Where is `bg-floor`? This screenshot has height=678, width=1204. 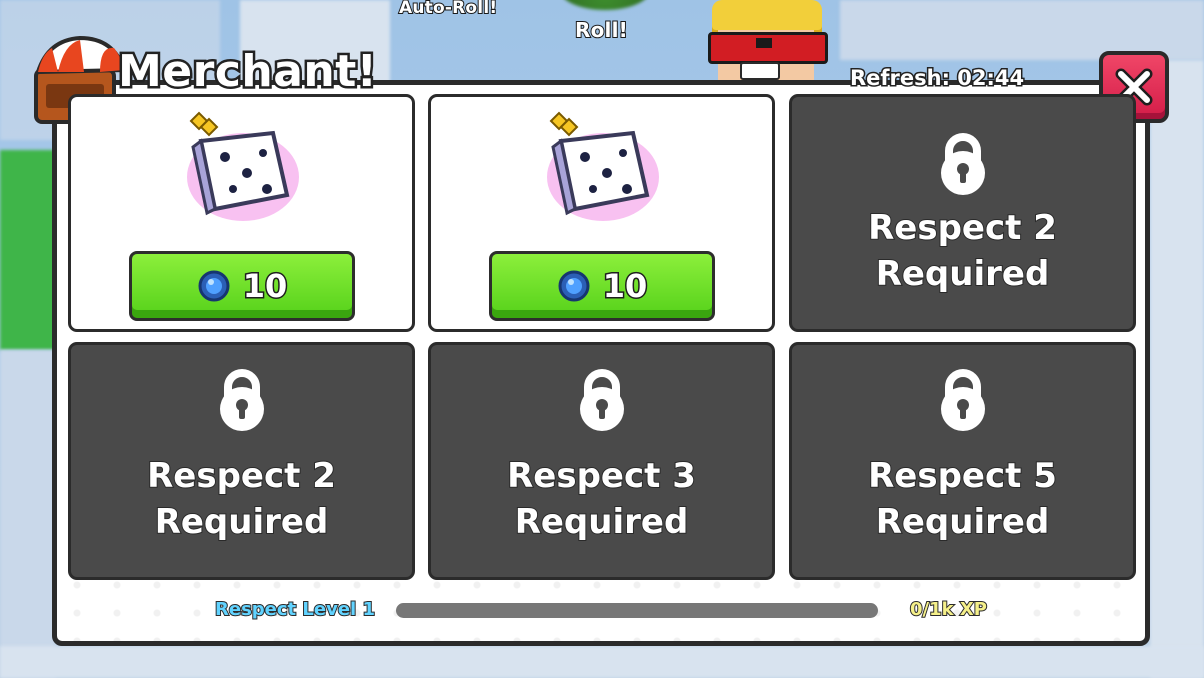
bg-floor is located at coordinates (602, 662).